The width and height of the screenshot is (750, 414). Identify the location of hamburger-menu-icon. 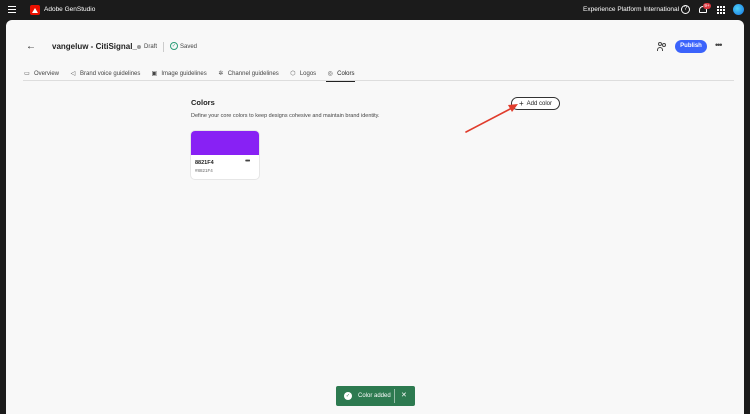
(12, 9).